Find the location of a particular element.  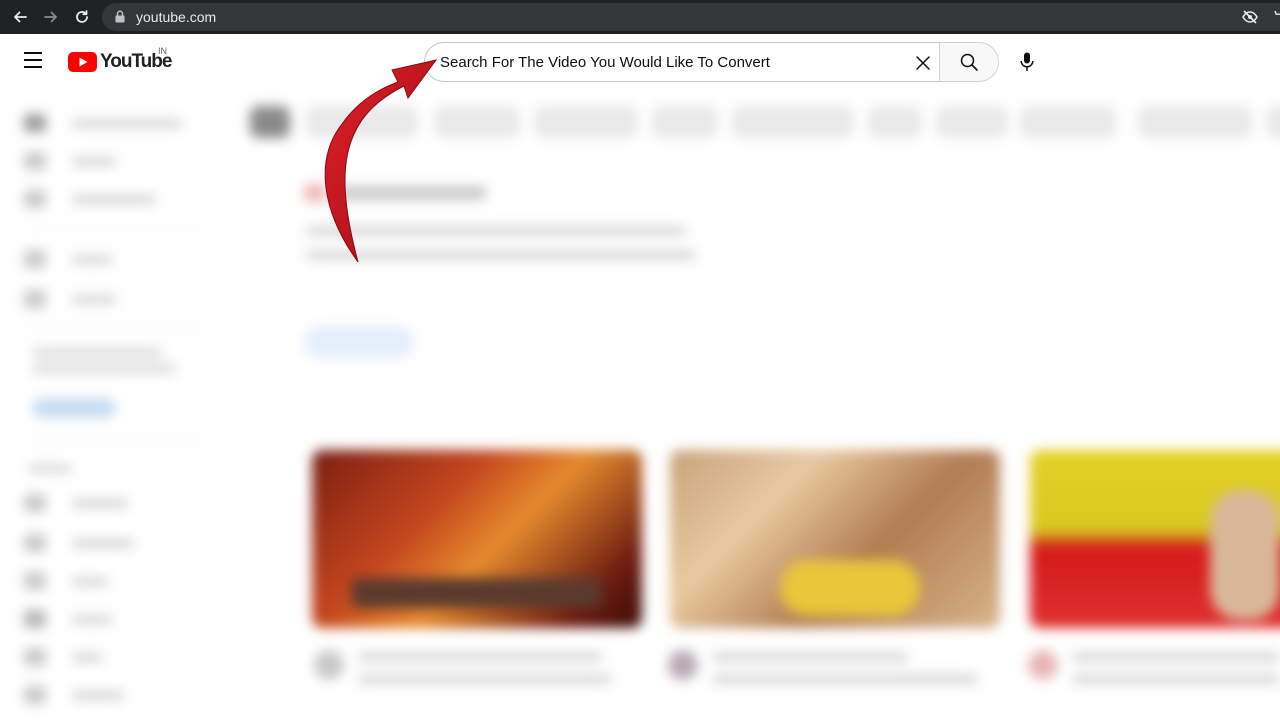

back-arrow-icon is located at coordinates (20, 17).